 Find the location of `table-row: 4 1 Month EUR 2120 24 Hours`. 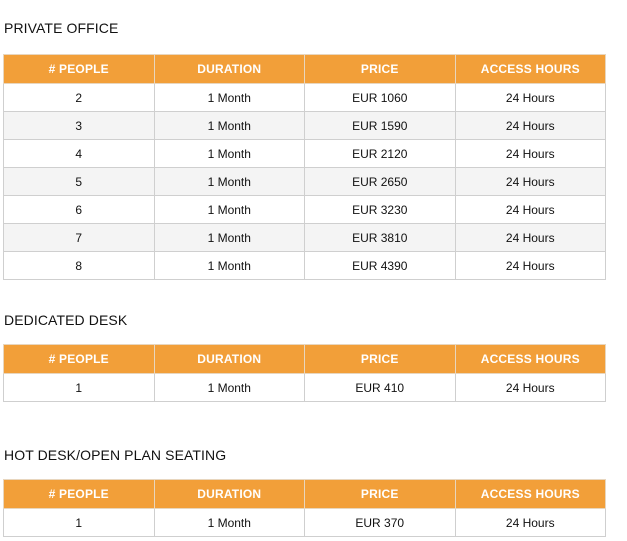

table-row: 4 1 Month EUR 2120 24 Hours is located at coordinates (304, 153).